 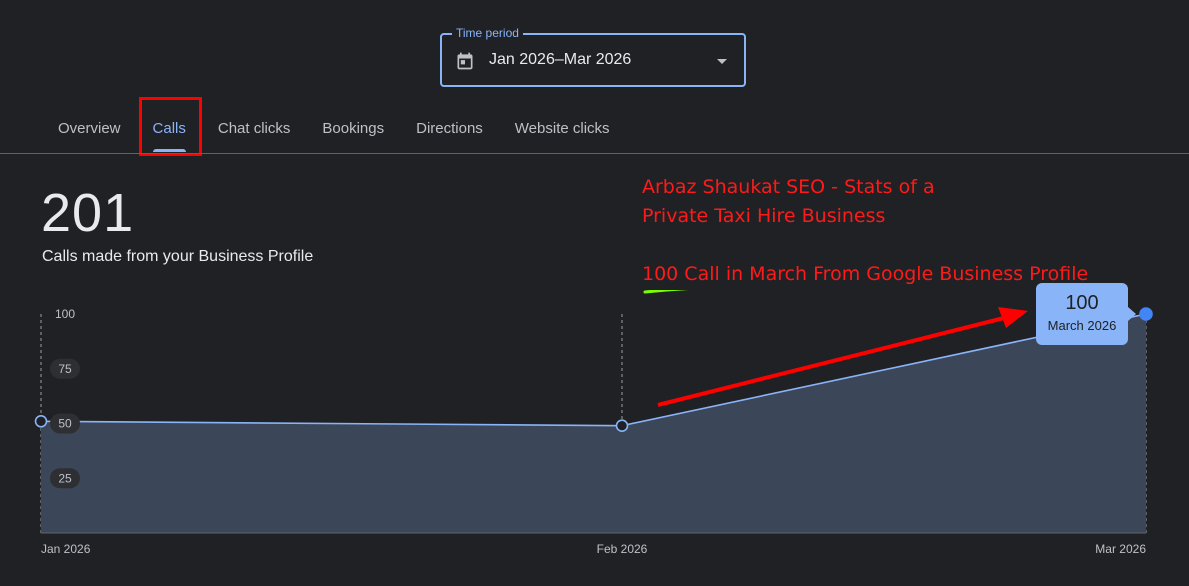 What do you see at coordinates (65, 478) in the screenshot?
I see `y-tick-25: 25` at bounding box center [65, 478].